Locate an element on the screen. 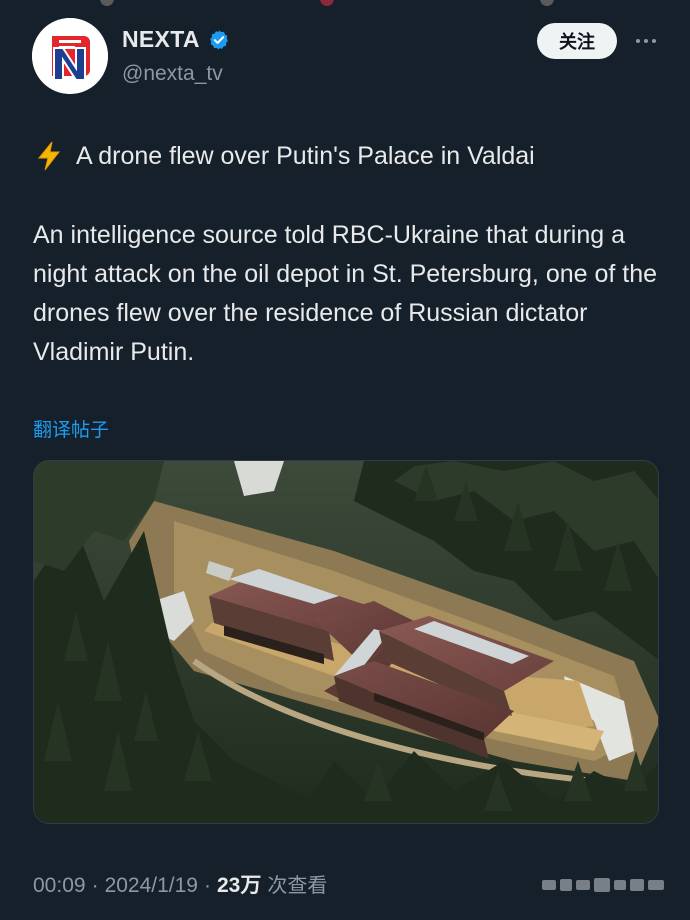 This screenshot has width=690, height=920. author-name-row: NEXTA is located at coordinates (176, 39).